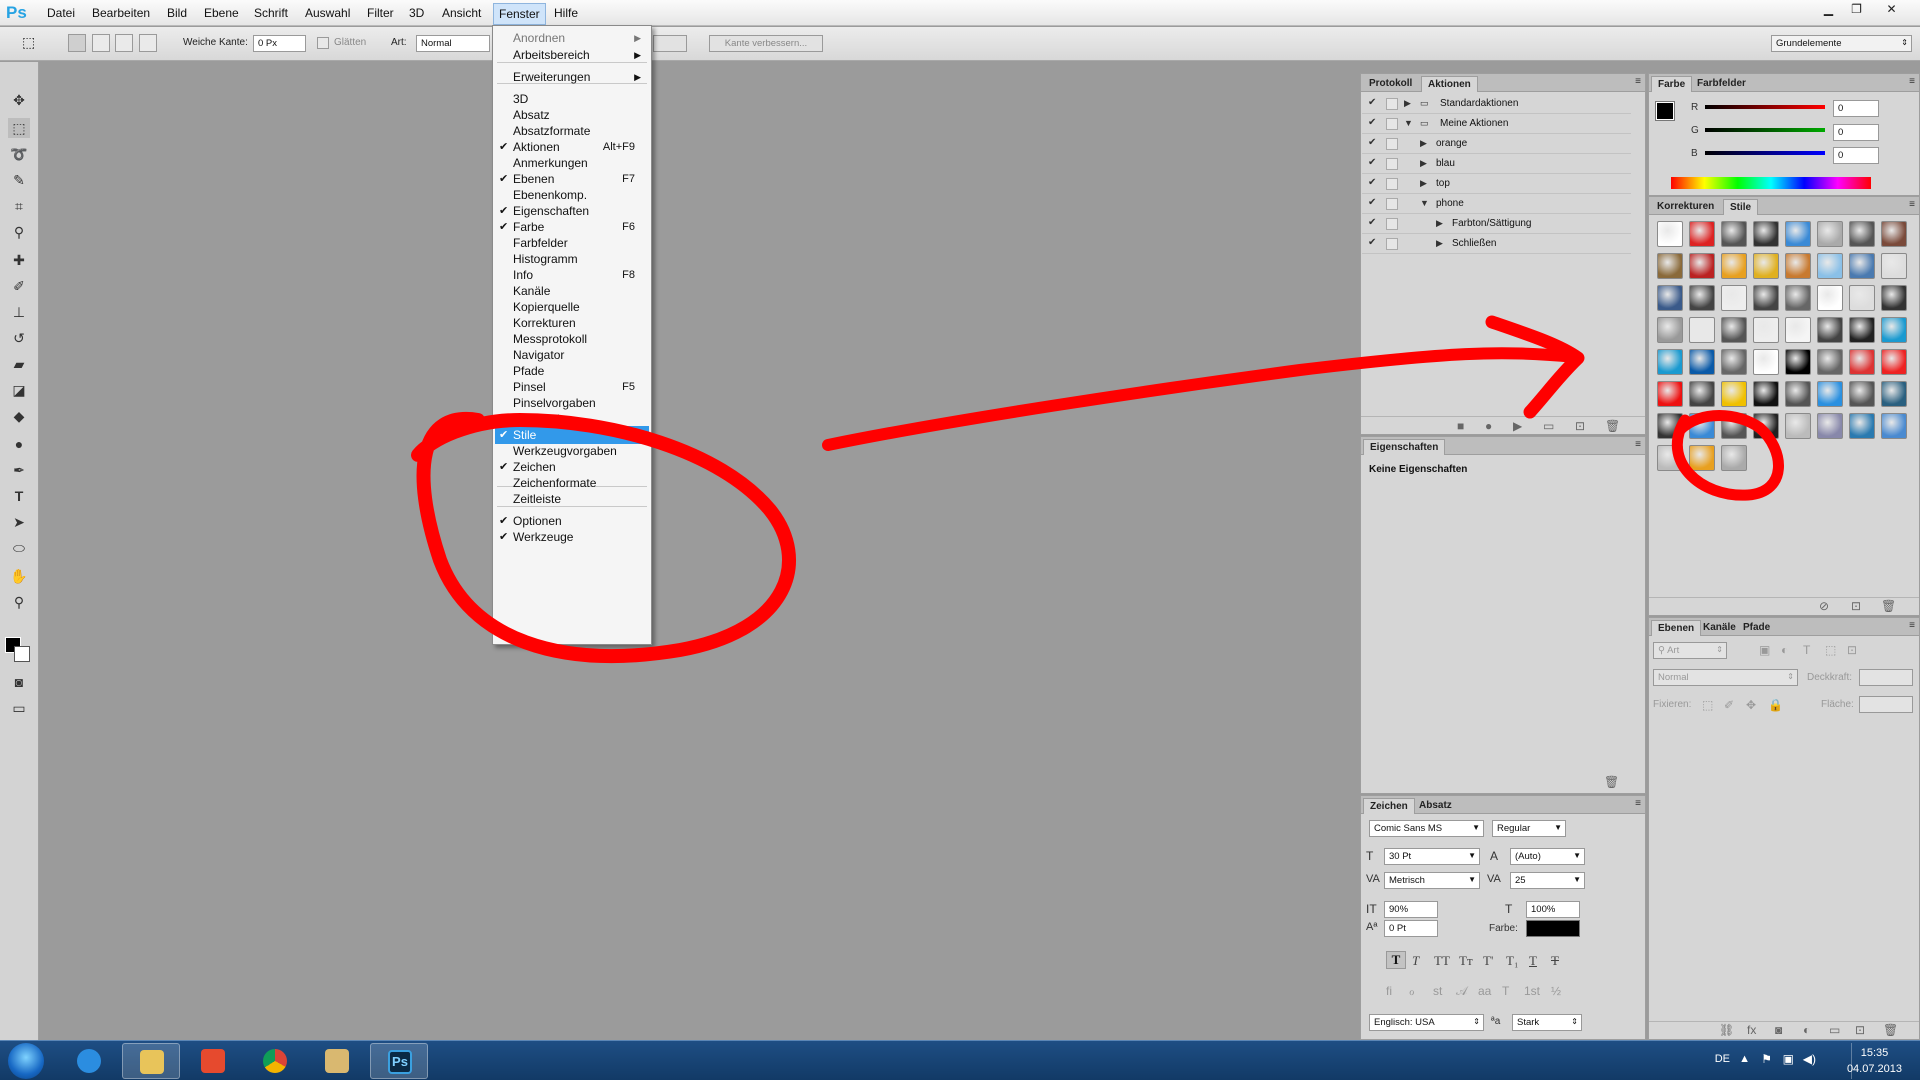 The height and width of the screenshot is (1080, 1920). I want to click on taskbar-files, so click(337, 1061).